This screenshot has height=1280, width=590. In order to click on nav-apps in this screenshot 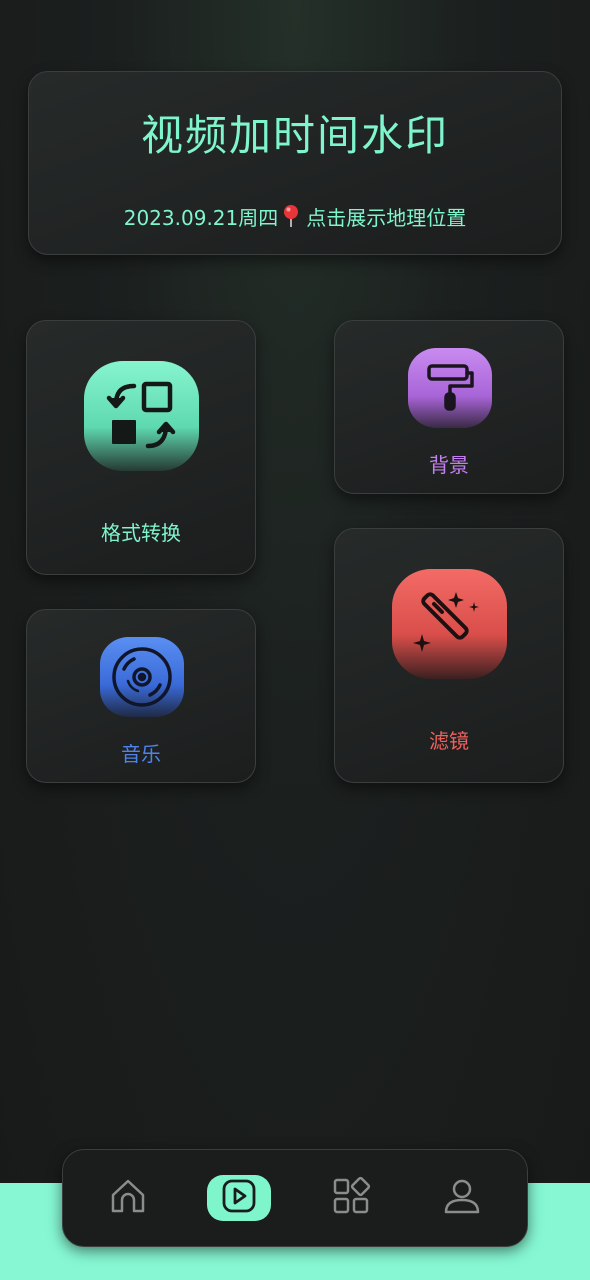, I will do `click(351, 1198)`.